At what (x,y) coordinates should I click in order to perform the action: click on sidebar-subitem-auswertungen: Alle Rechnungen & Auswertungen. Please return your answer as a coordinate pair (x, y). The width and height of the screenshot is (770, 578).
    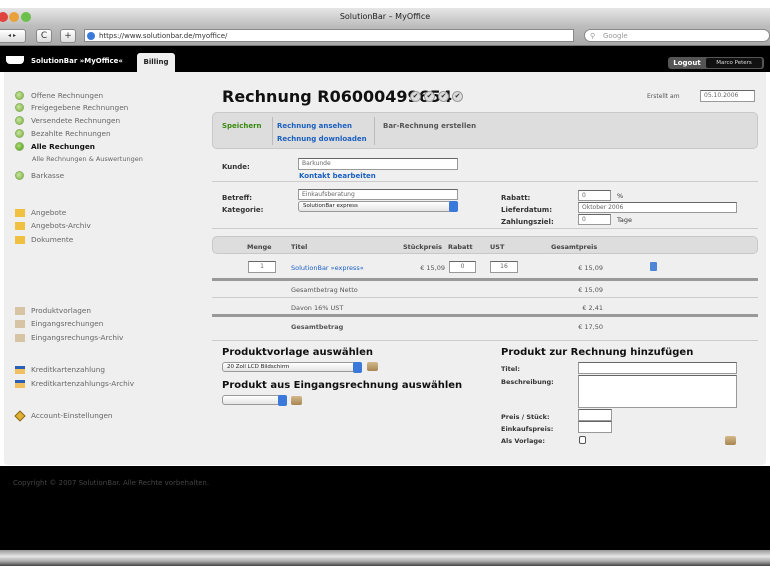
    Looking at the image, I should click on (87, 159).